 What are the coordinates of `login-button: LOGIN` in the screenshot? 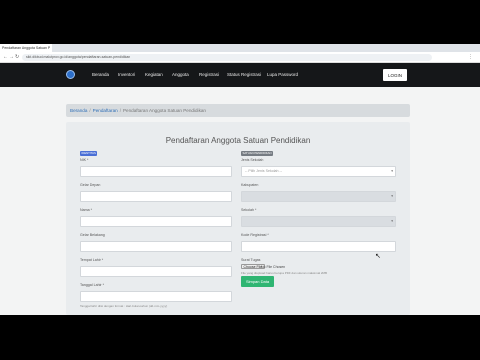 It's located at (395, 75).